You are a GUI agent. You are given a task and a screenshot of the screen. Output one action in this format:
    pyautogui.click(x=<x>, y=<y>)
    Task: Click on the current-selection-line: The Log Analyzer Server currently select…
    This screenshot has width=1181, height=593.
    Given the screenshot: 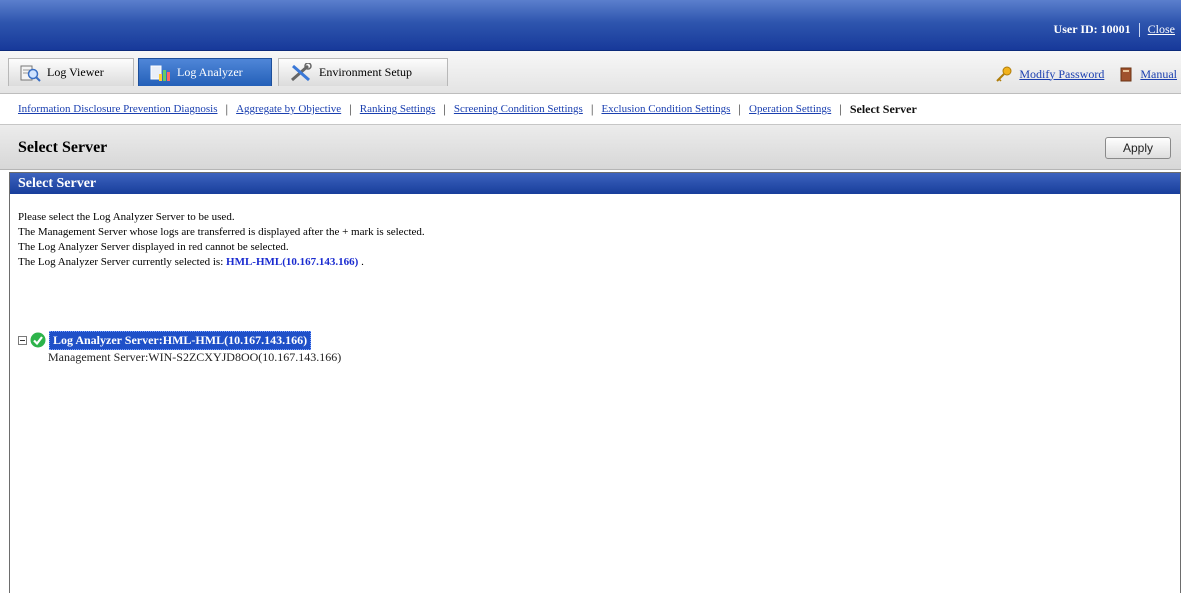 What is the action you would take?
    pyautogui.click(x=221, y=262)
    